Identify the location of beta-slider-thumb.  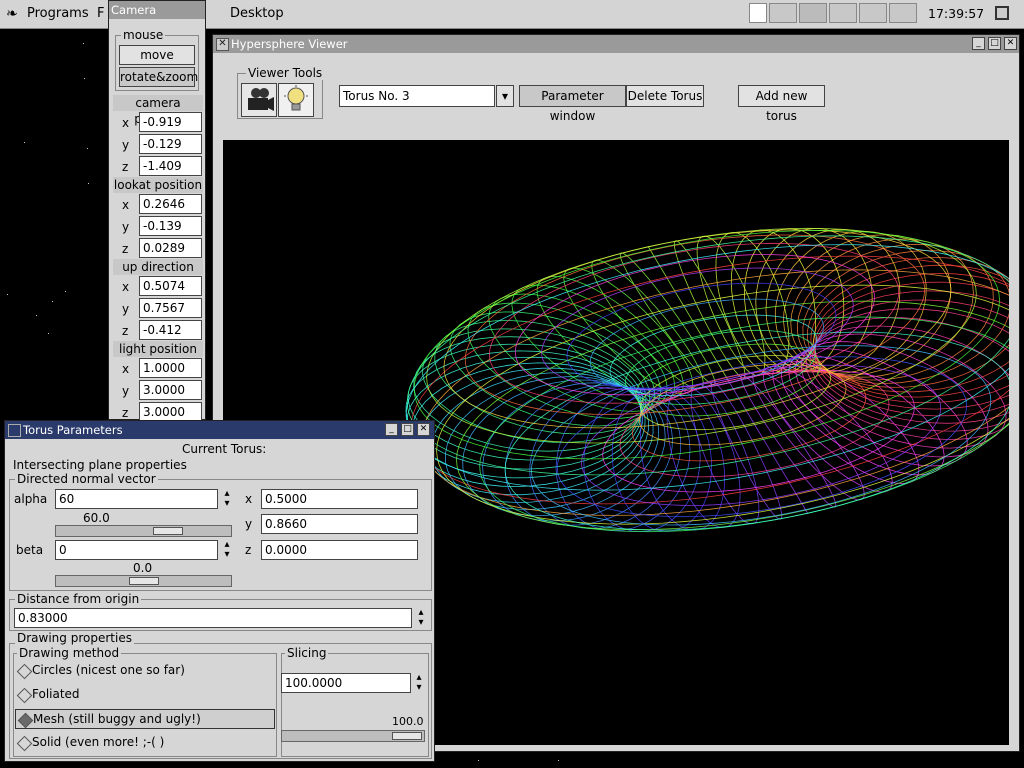
(144, 581).